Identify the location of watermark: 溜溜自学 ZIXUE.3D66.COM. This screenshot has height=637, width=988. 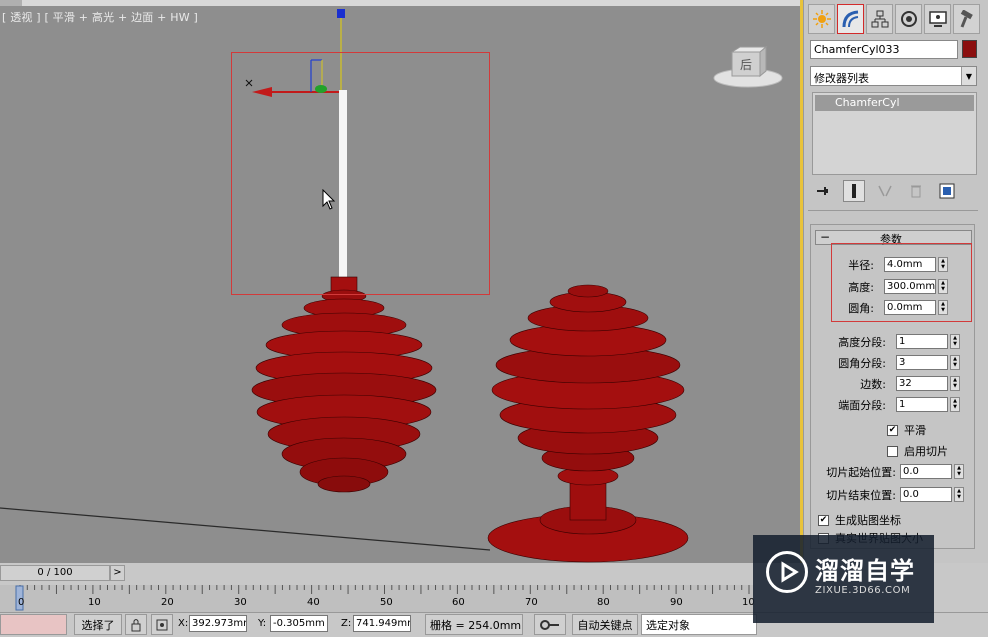
(843, 579).